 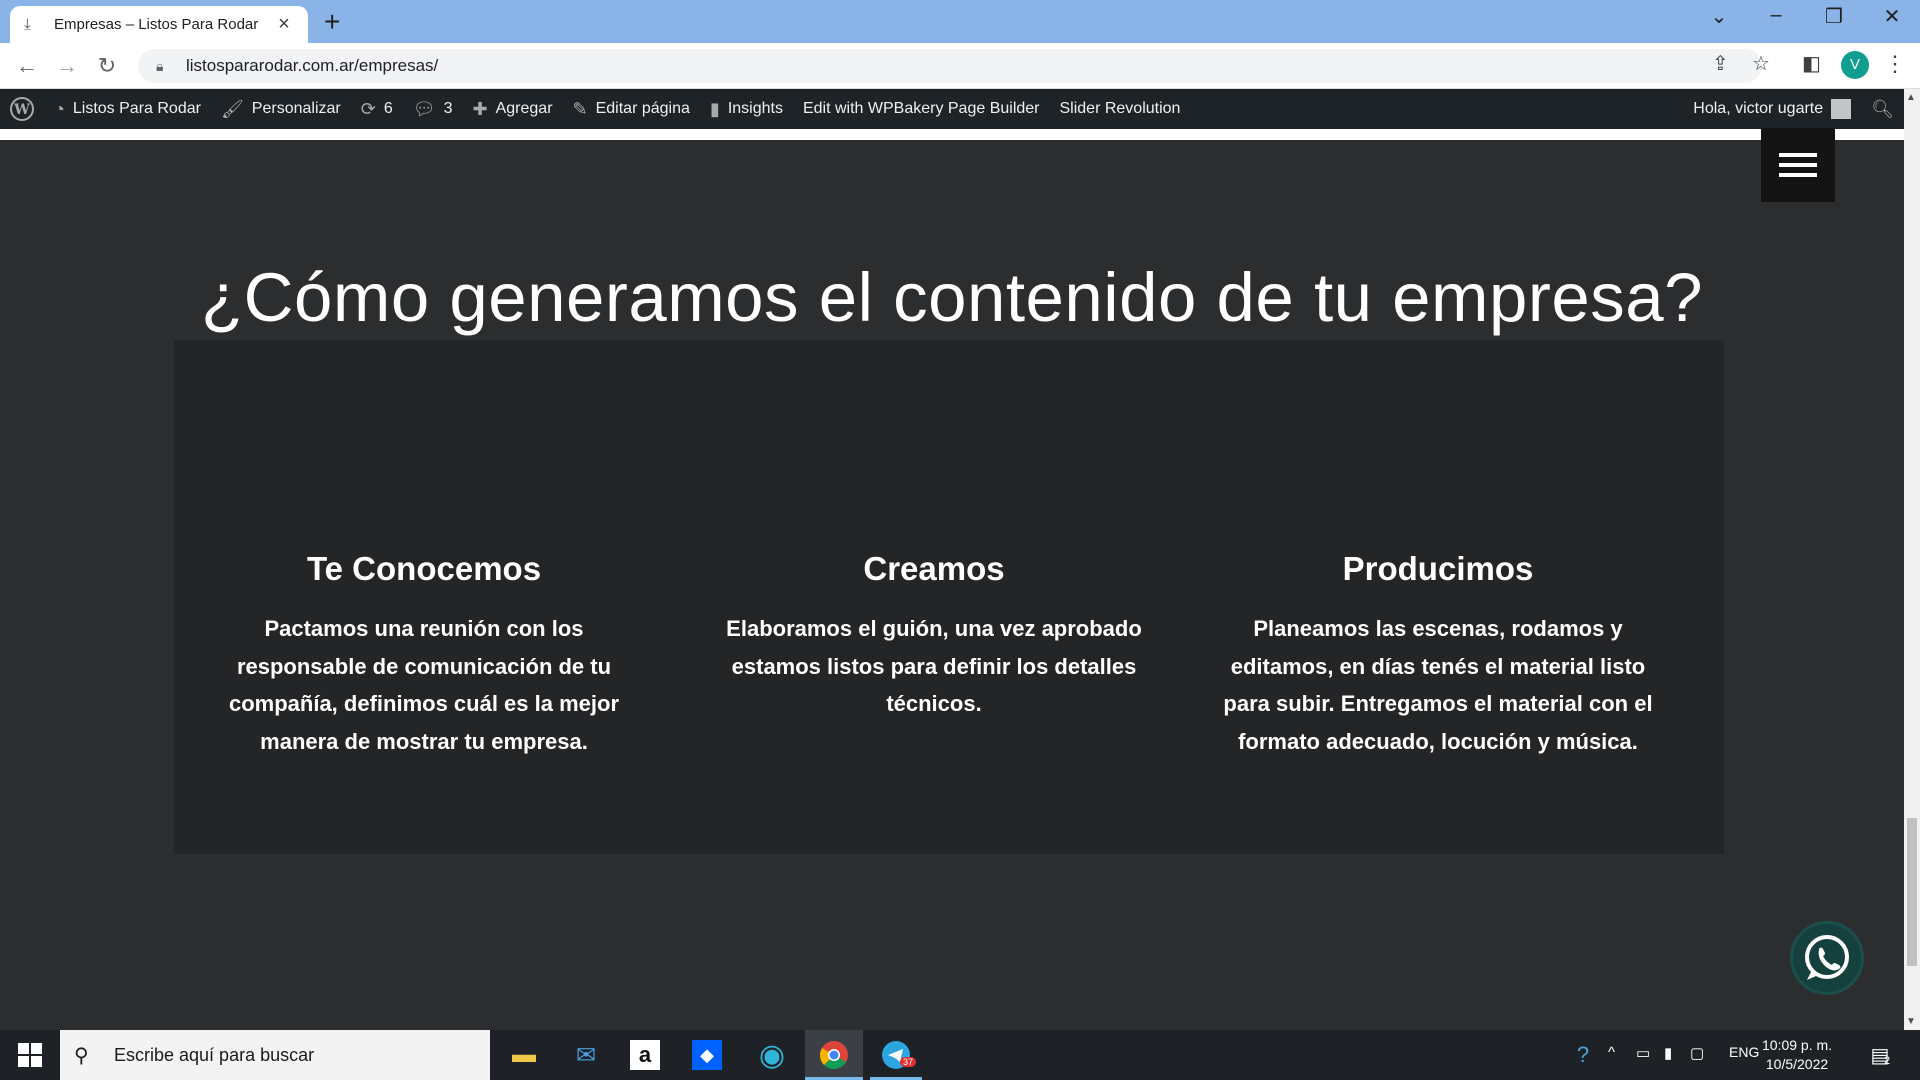 I want to click on user-avatar-icon, so click(x=1841, y=109).